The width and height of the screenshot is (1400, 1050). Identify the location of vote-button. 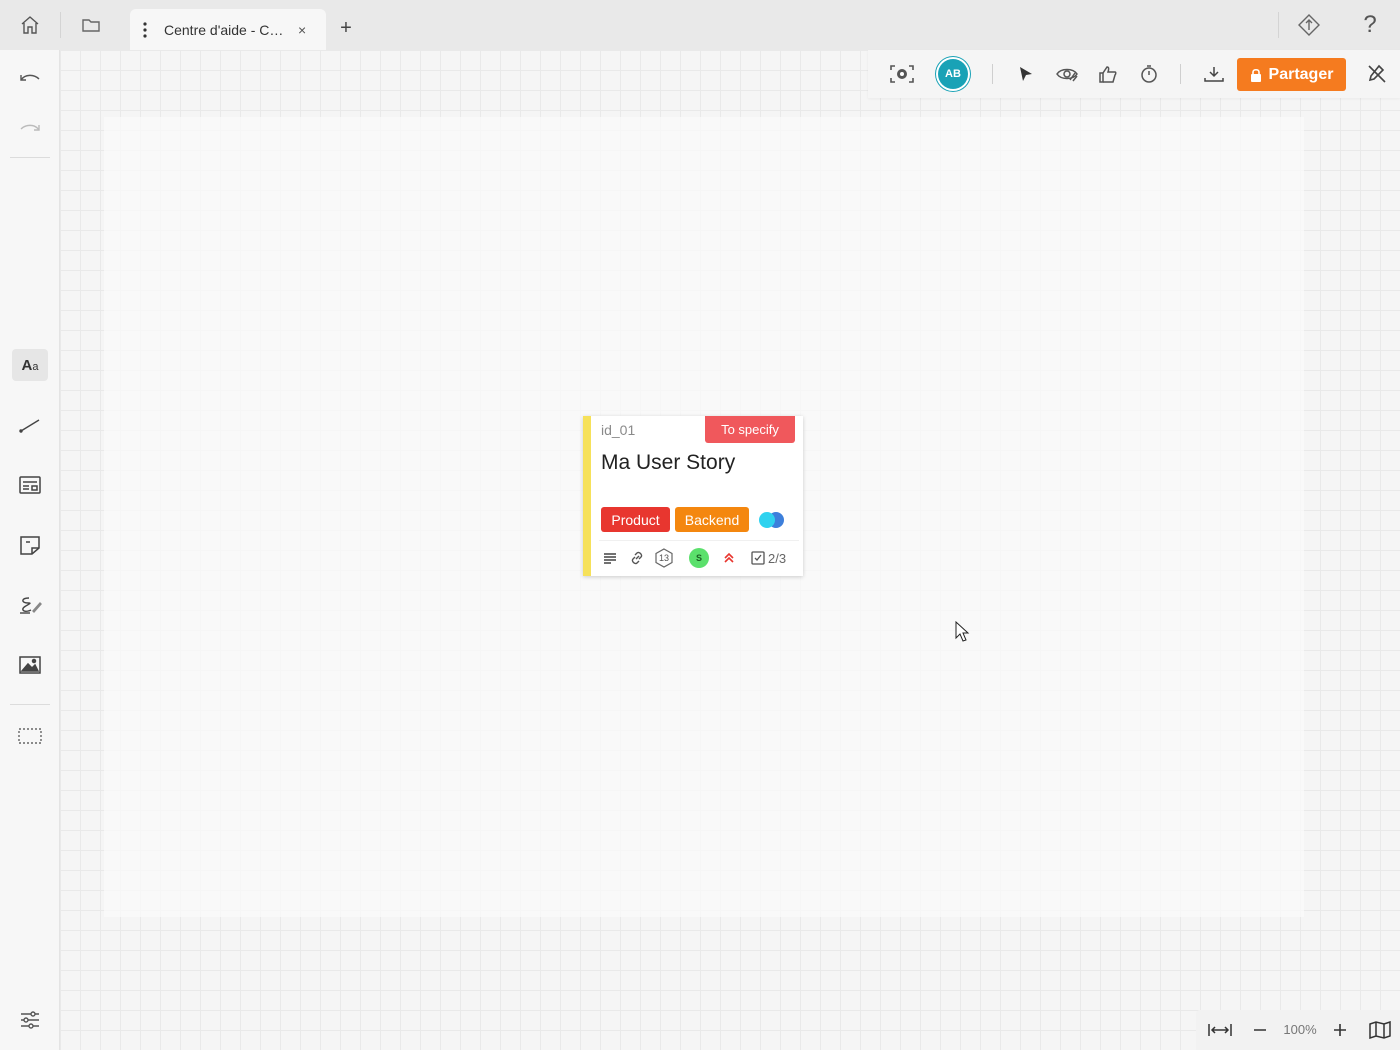
(1108, 74).